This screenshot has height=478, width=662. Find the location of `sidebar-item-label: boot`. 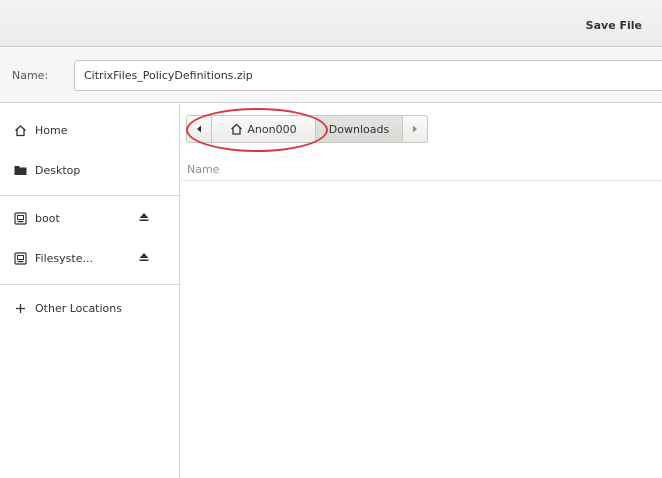

sidebar-item-label: boot is located at coordinates (47, 218).